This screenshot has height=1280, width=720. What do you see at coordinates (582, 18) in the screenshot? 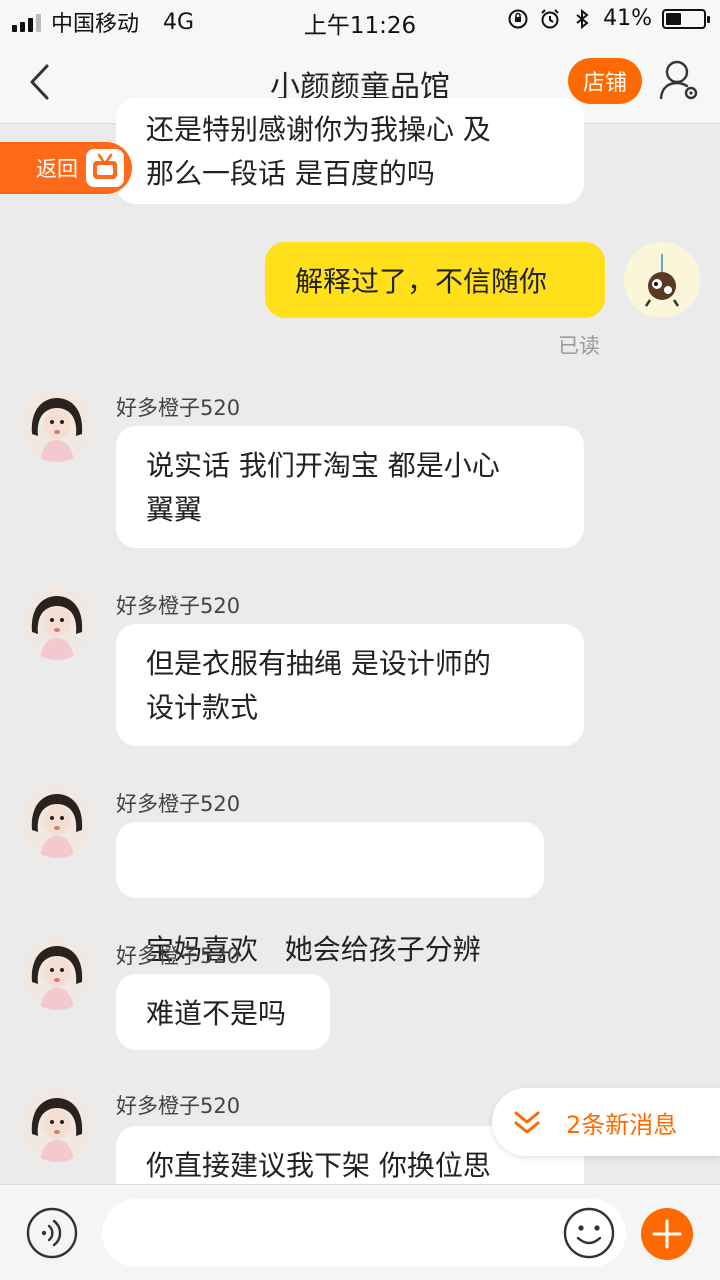
I see `bluetooth-icon` at bounding box center [582, 18].